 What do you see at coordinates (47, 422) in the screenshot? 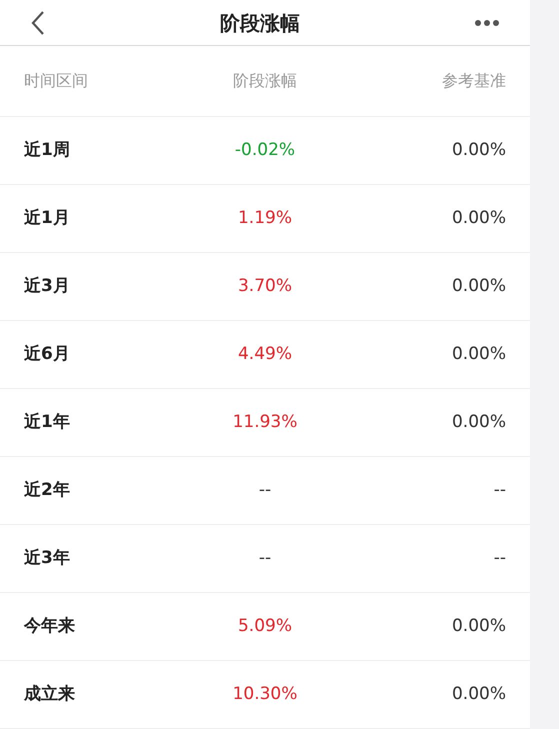
I see `period-label: 近1年` at bounding box center [47, 422].